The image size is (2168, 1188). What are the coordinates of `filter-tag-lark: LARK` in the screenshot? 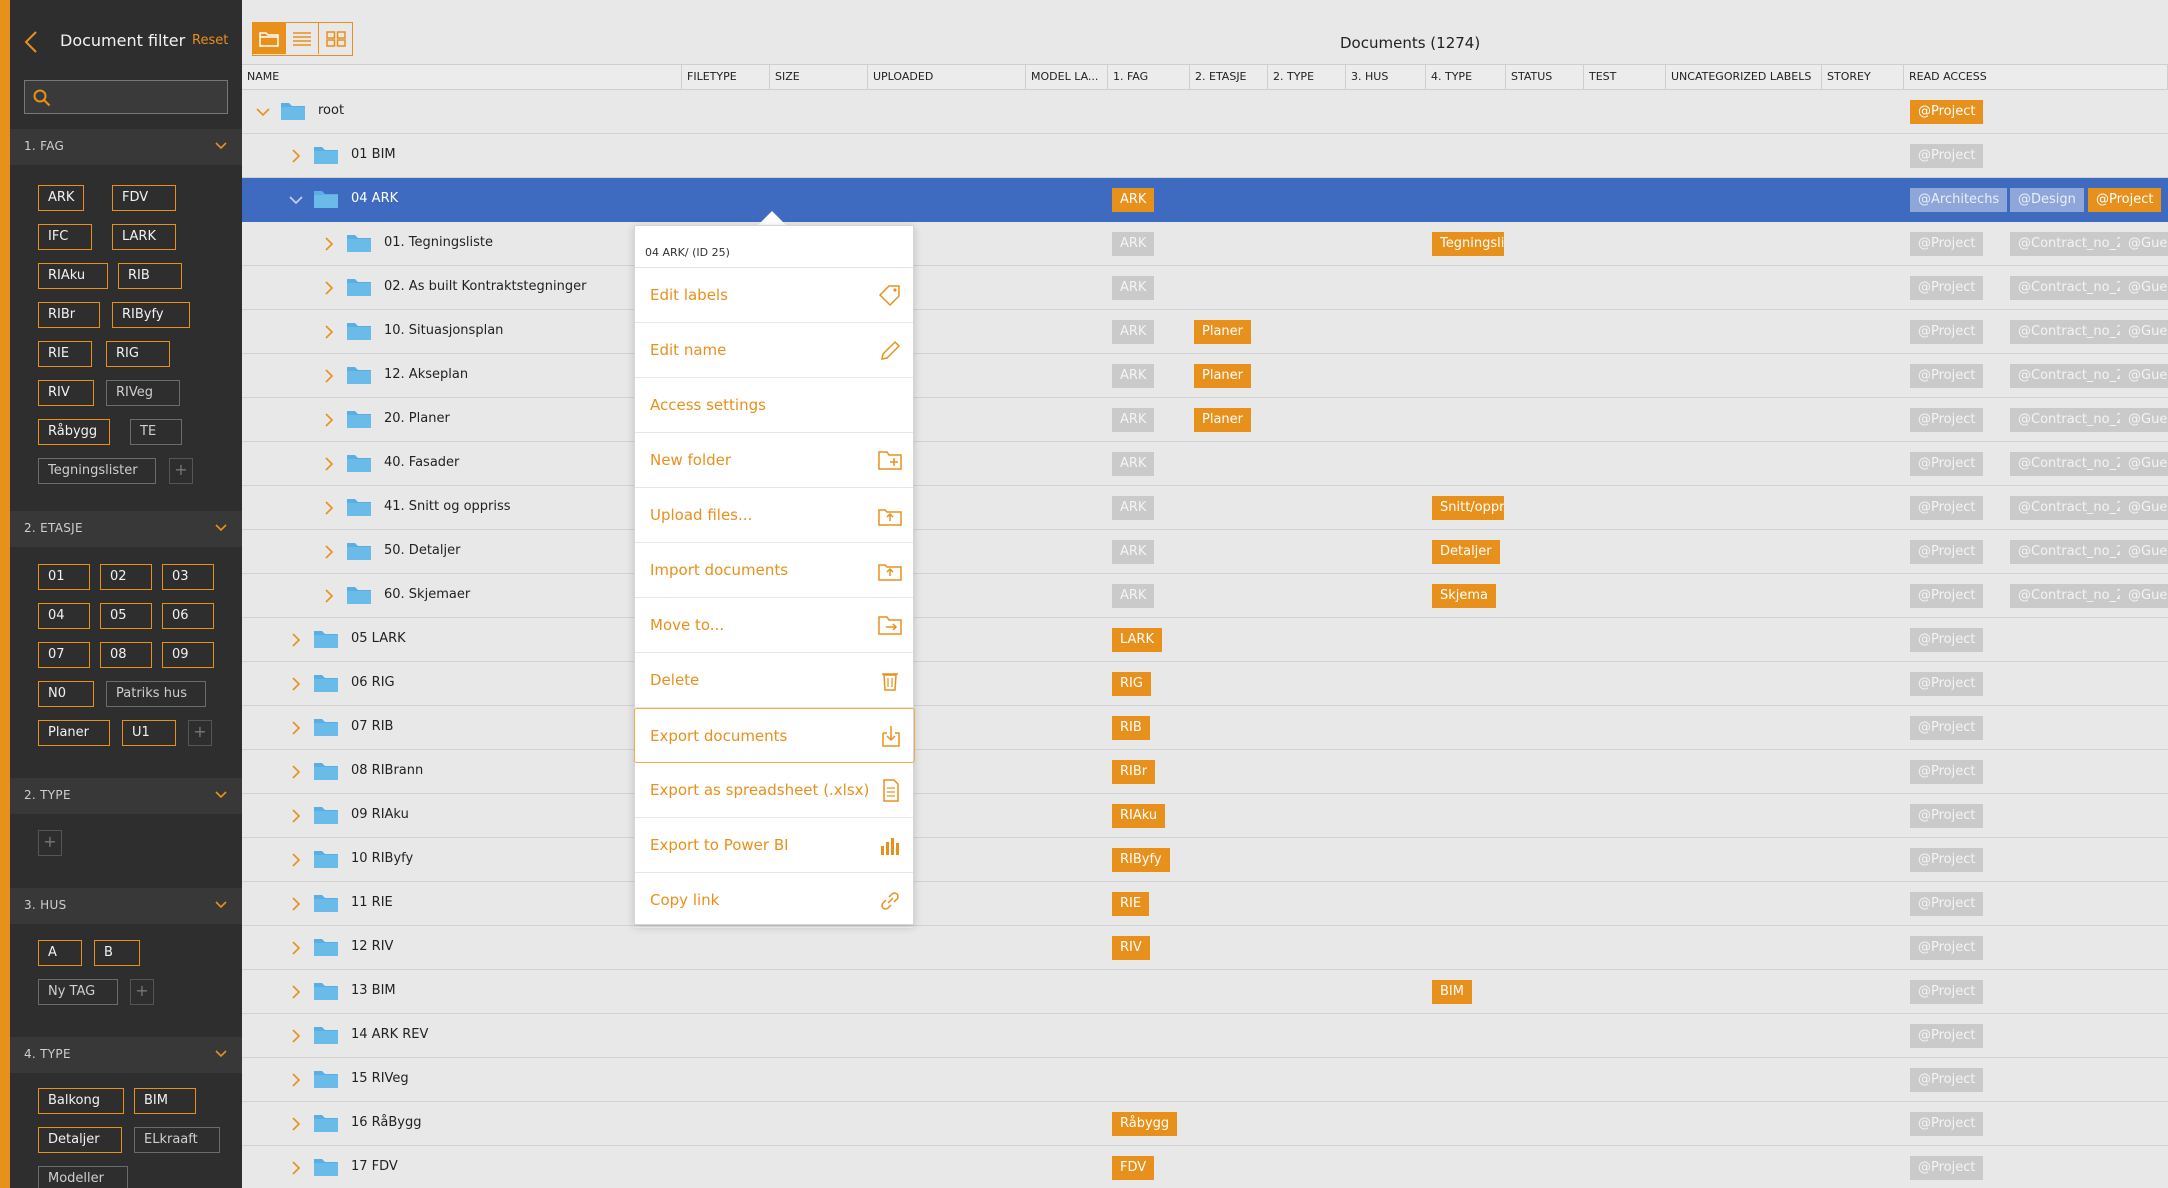 It's located at (144, 237).